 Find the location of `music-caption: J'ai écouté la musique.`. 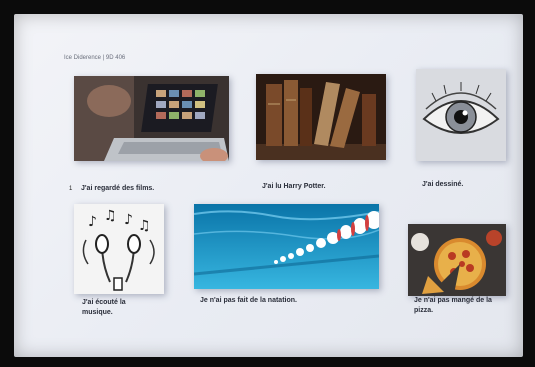

music-caption: J'ai écouté la musique. is located at coordinates (117, 308).